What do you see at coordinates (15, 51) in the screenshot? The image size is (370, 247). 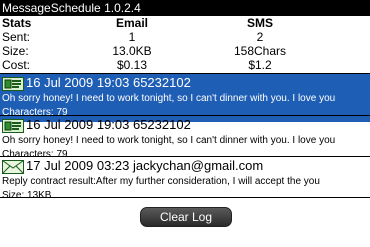 I see `stats-row-label: Size:` at bounding box center [15, 51].